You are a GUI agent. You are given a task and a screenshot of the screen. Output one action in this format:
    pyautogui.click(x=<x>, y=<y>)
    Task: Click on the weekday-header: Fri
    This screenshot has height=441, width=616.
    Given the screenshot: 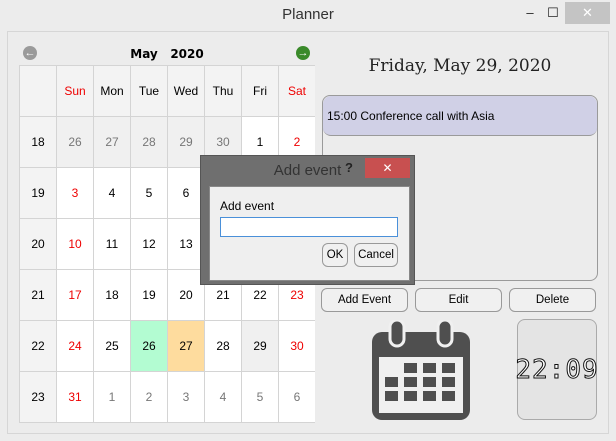 What is the action you would take?
    pyautogui.click(x=259, y=90)
    